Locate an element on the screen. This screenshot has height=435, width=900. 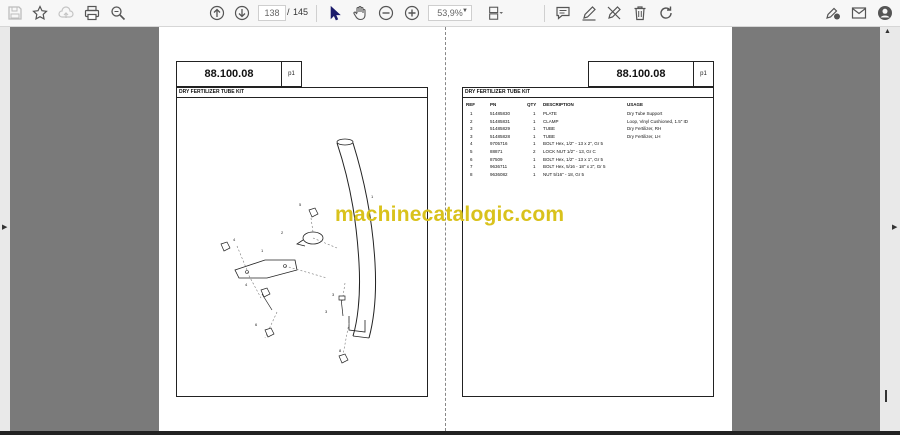
column-usage: USAGE is located at coordinates (635, 104).